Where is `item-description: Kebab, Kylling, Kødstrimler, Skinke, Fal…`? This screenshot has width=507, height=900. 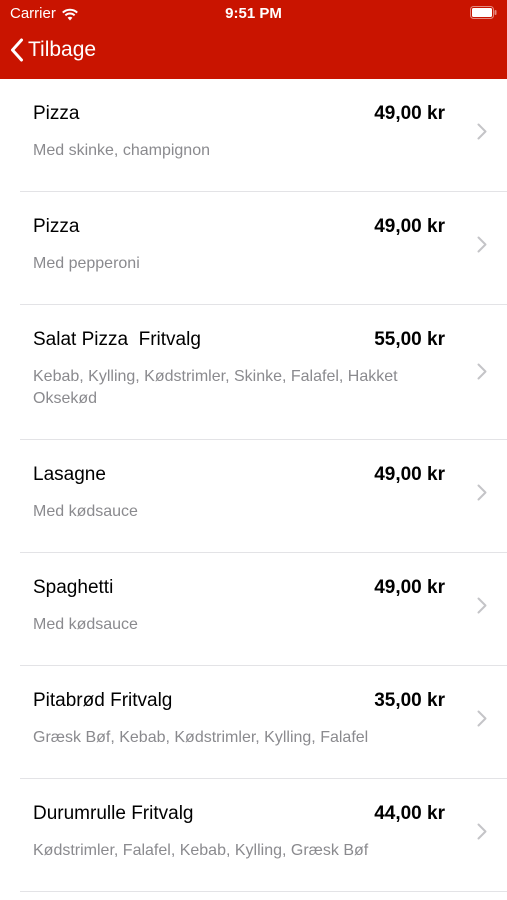 item-description: Kebab, Kylling, Kødstrimler, Skinke, Fal… is located at coordinates (215, 387).